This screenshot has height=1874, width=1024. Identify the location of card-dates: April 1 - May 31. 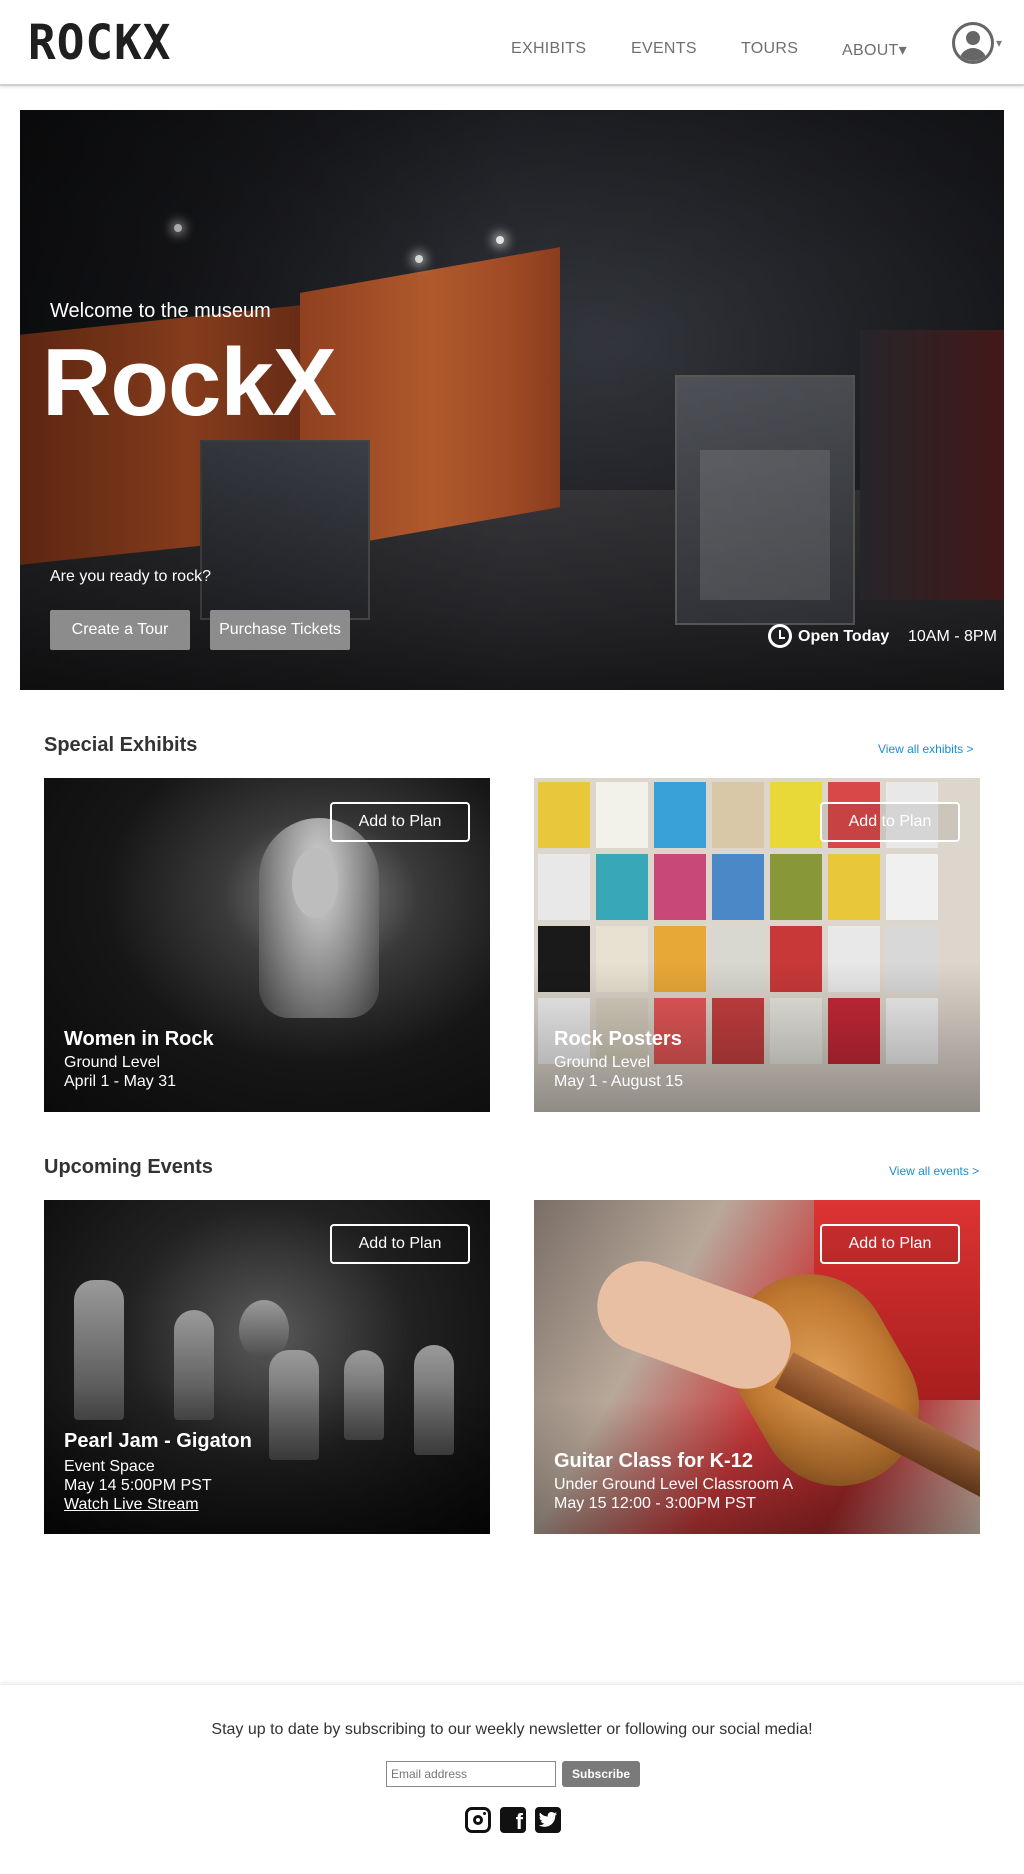
(120, 1081).